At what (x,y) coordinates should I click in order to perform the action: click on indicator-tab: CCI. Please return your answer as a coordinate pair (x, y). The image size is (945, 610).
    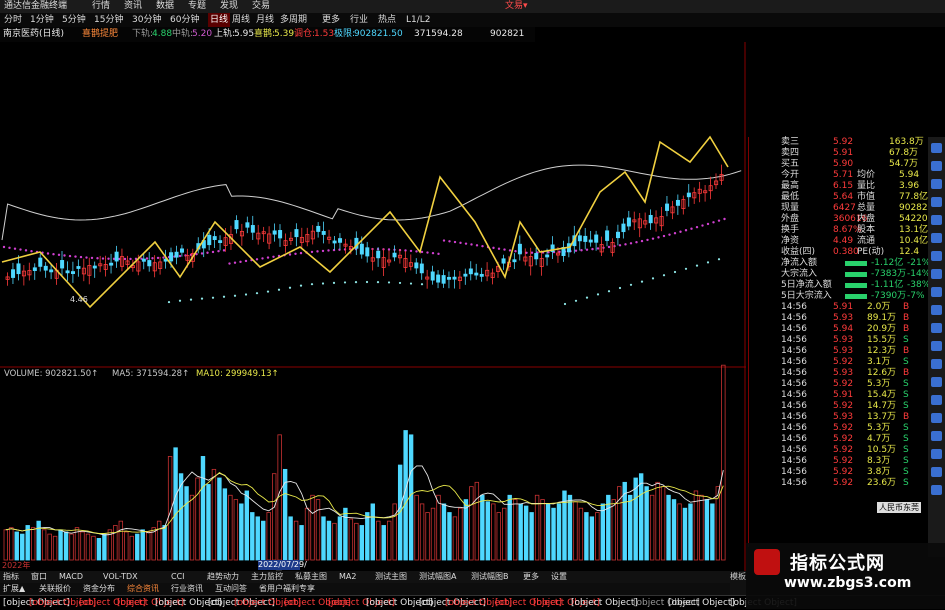
    Looking at the image, I should click on (178, 577).